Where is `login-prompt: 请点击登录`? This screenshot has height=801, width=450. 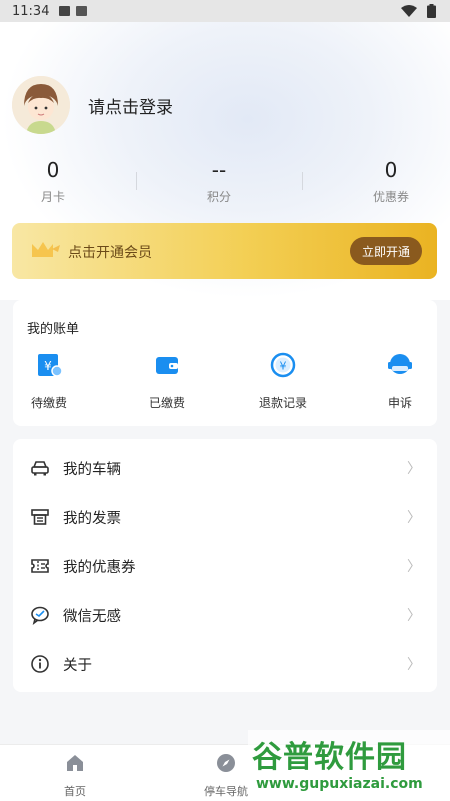
login-prompt: 请点击登录 is located at coordinates (130, 105).